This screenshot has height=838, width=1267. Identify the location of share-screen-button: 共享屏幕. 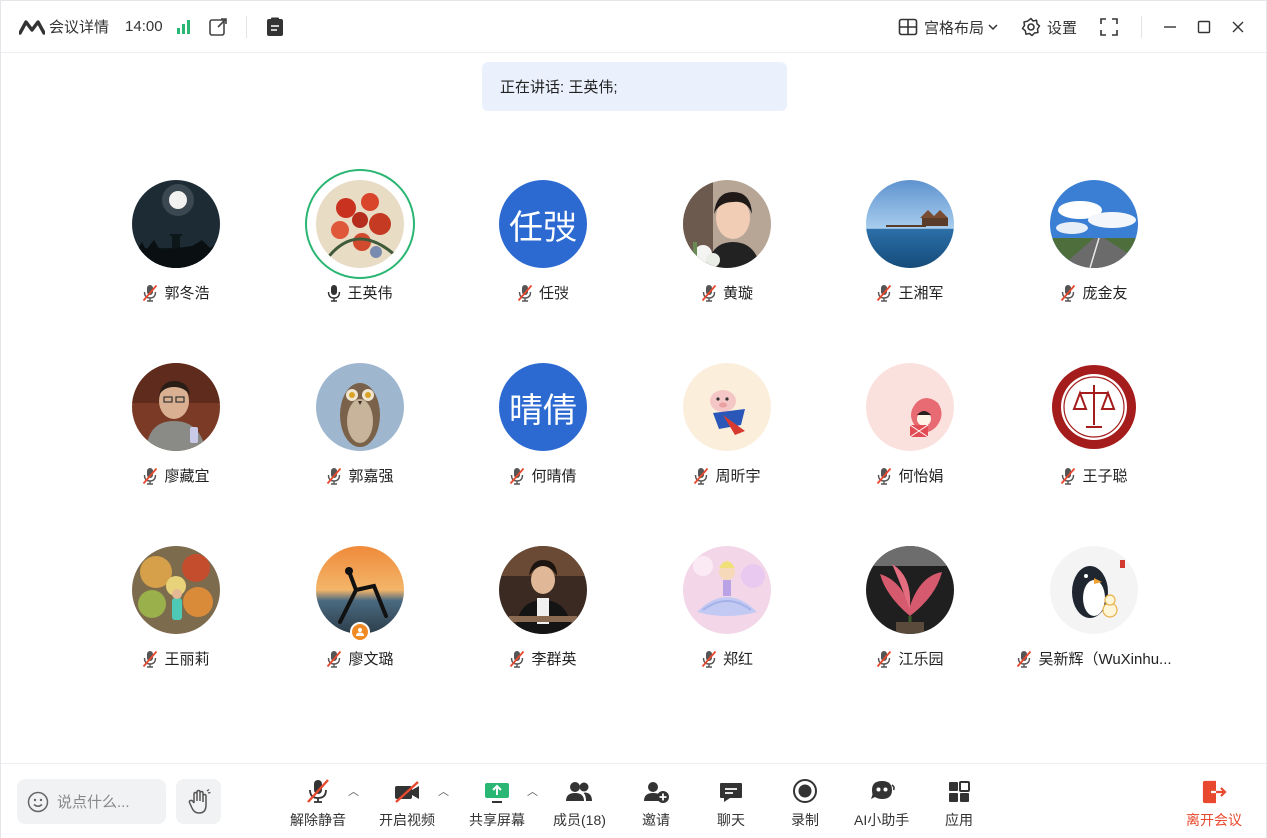
(497, 804).